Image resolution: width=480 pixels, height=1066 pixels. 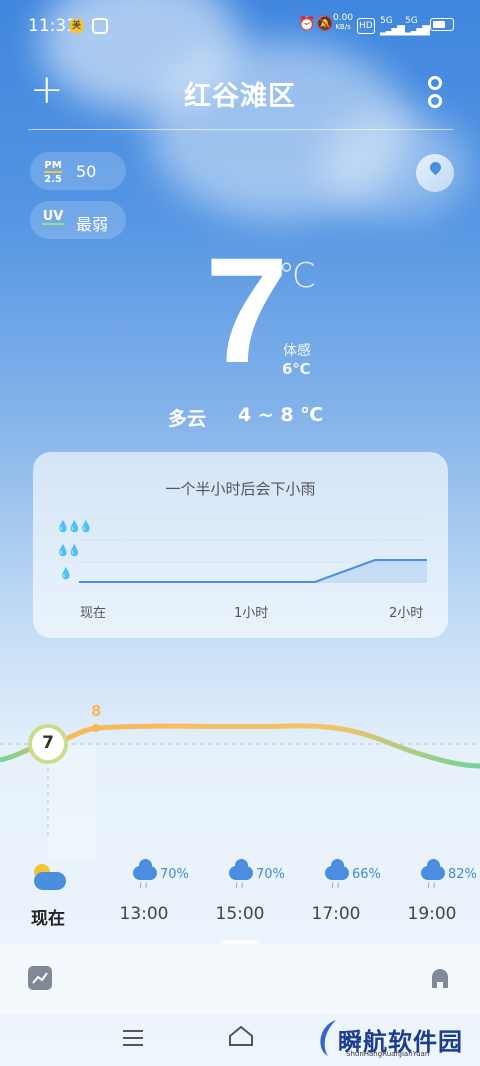 I want to click on hour-time: 19:00, so click(x=432, y=914).